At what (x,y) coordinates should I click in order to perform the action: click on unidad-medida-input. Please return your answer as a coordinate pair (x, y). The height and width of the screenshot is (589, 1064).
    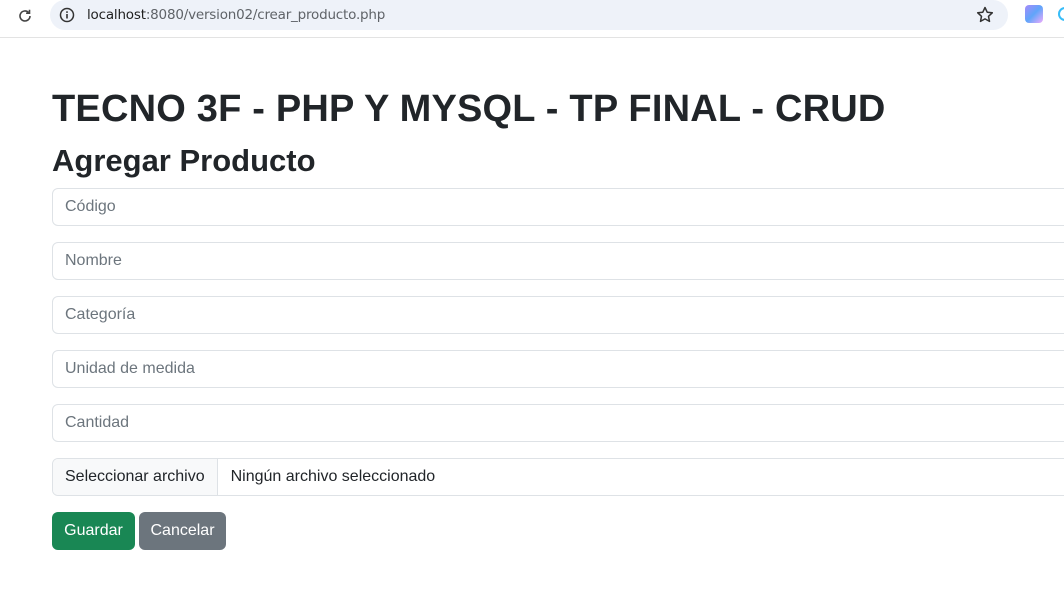
    Looking at the image, I should click on (558, 369).